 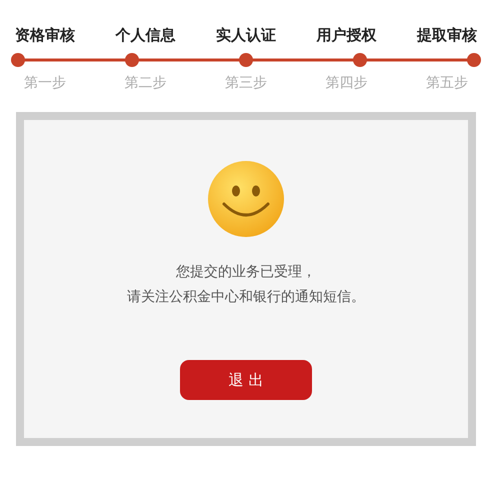 What do you see at coordinates (246, 199) in the screenshot?
I see `smiley-icon` at bounding box center [246, 199].